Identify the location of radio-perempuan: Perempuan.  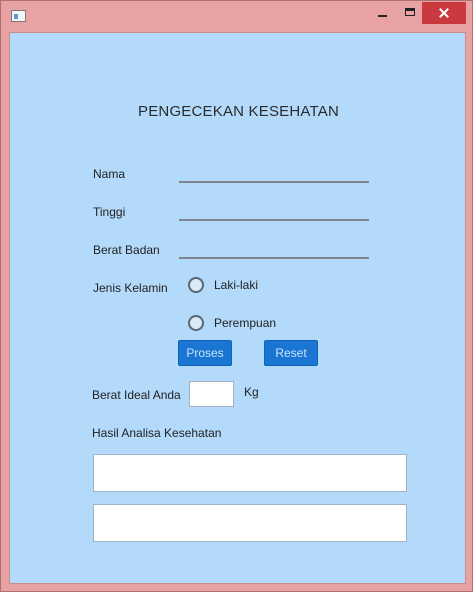
(232, 323).